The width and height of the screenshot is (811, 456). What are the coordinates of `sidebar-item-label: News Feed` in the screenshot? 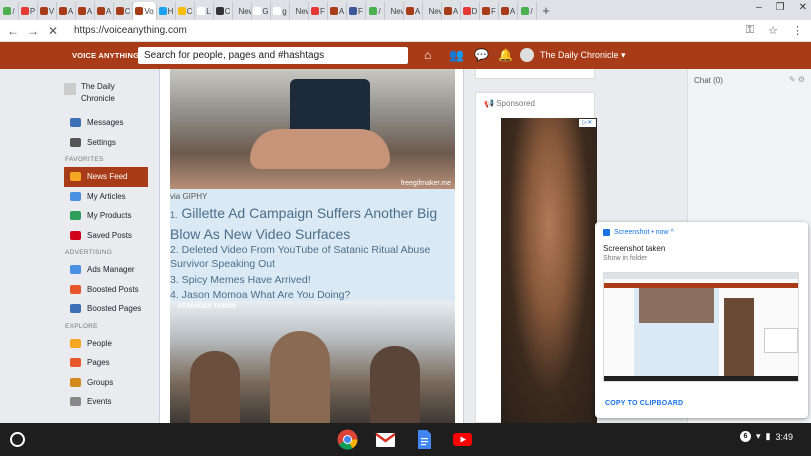 It's located at (107, 177).